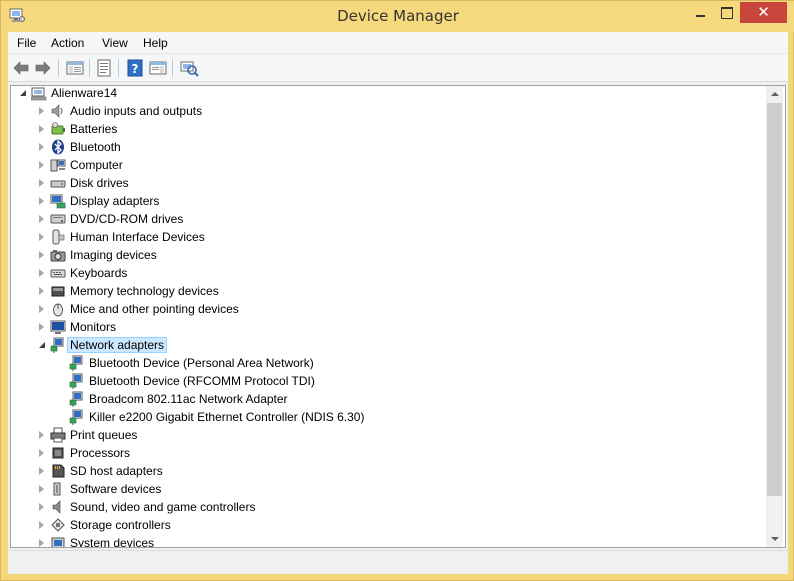 The width and height of the screenshot is (794, 581). What do you see at coordinates (388, 489) in the screenshot?
I see `tree-category-software-devices: Software devices` at bounding box center [388, 489].